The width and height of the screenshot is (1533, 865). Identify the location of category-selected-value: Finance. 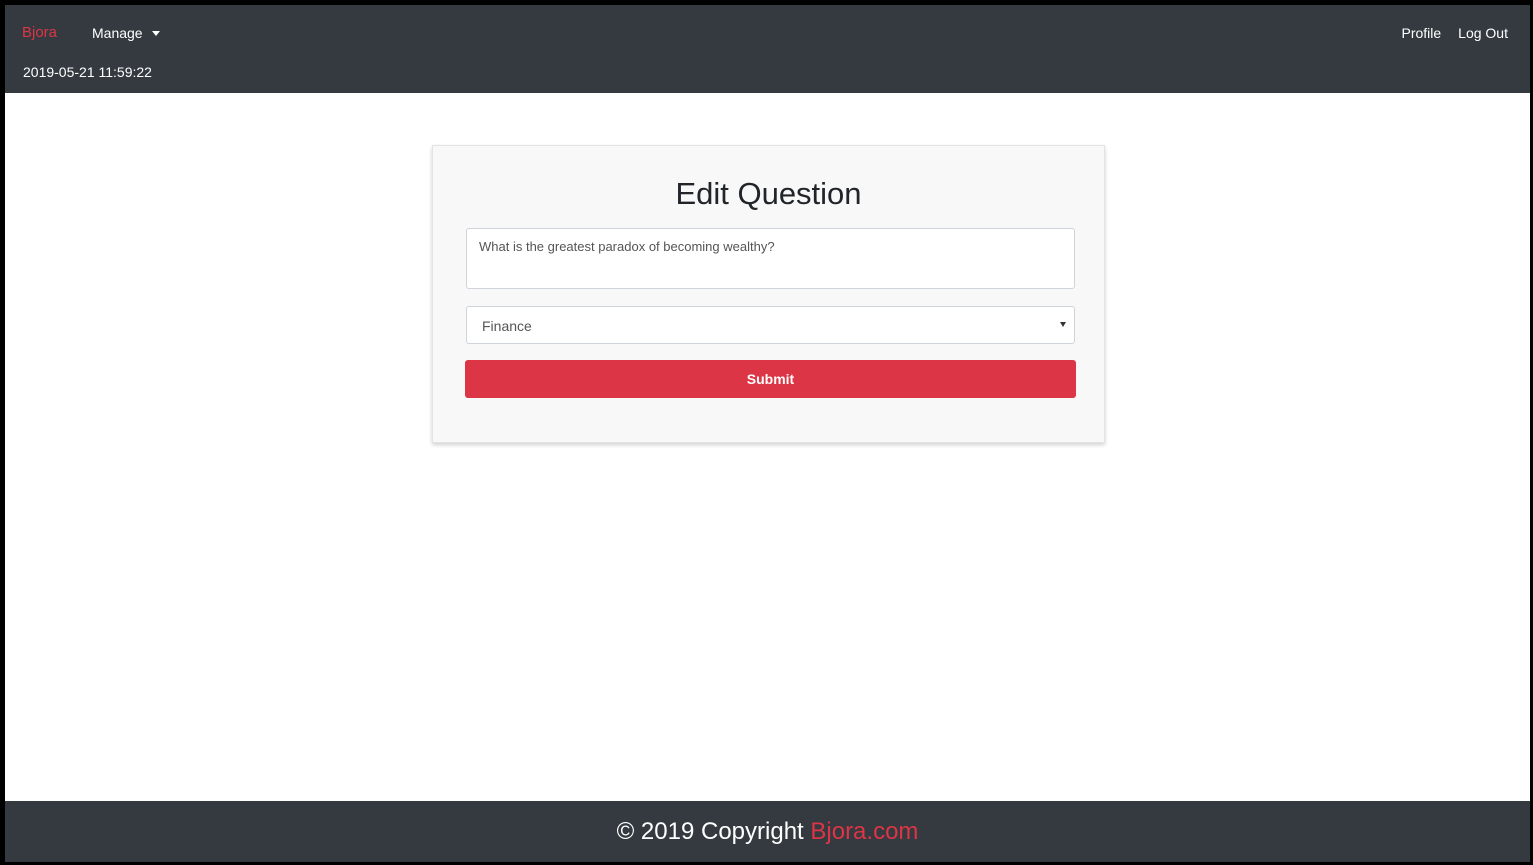
(507, 326).